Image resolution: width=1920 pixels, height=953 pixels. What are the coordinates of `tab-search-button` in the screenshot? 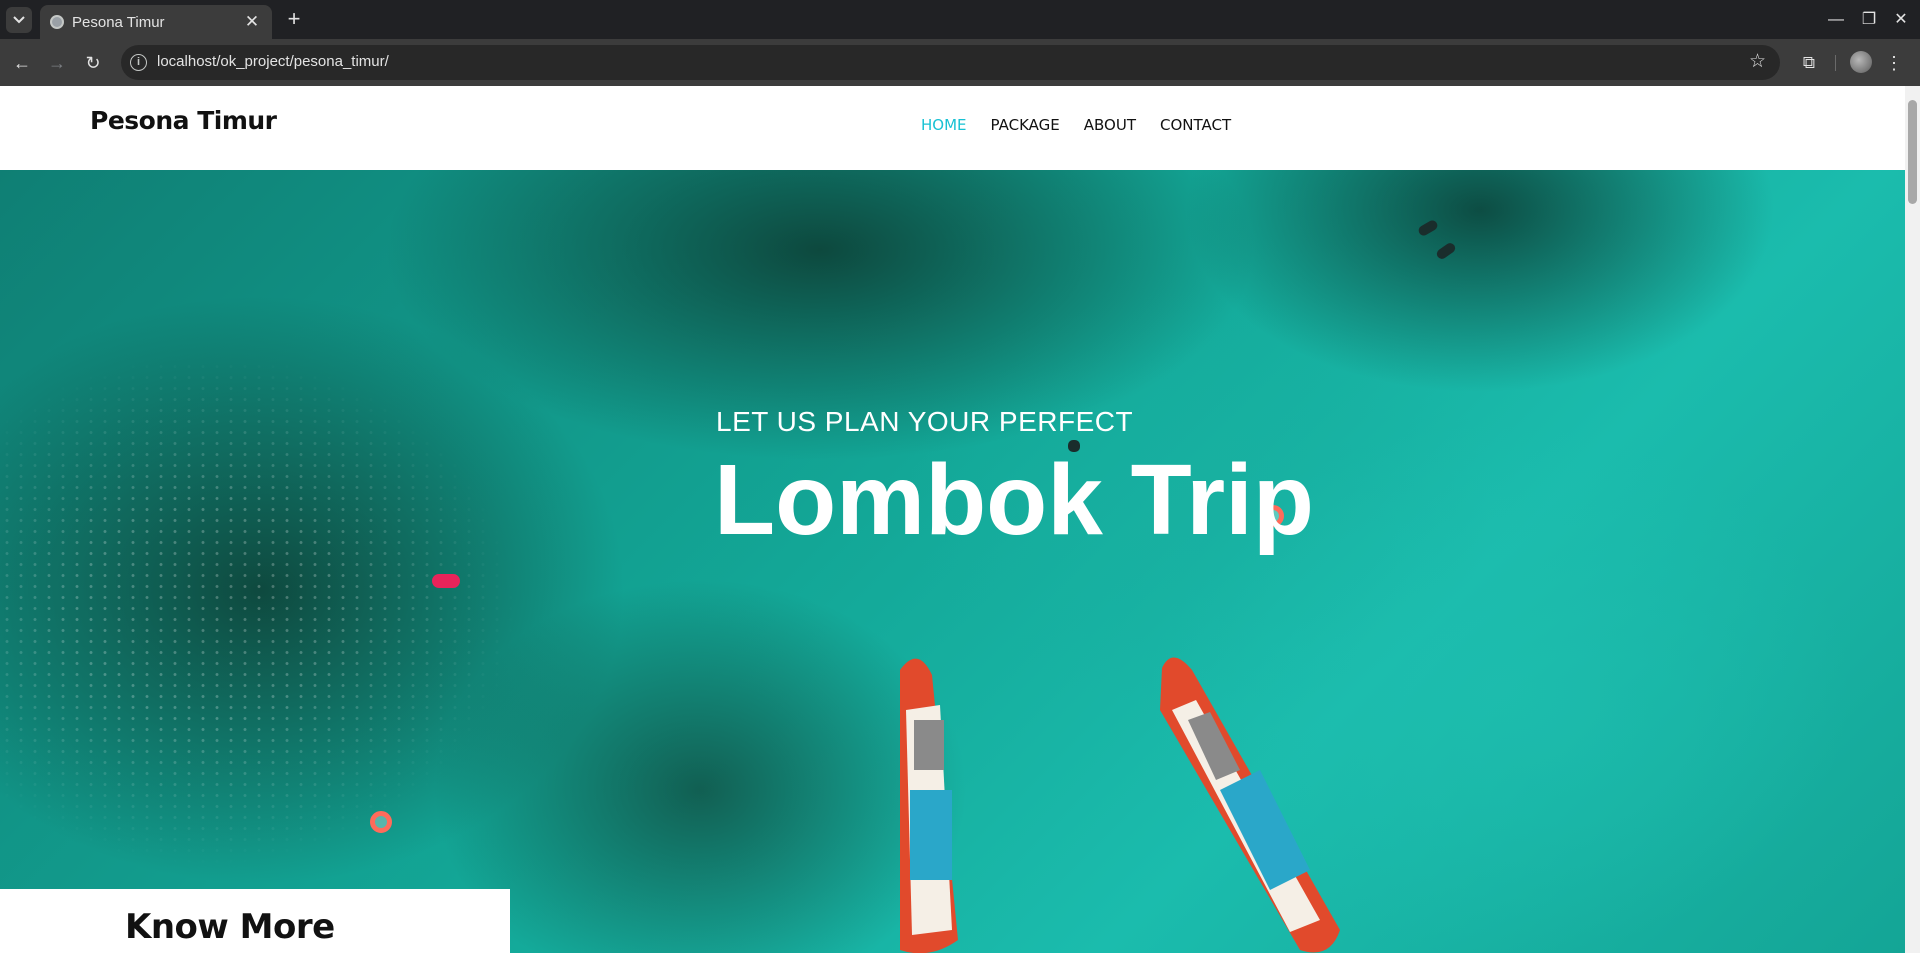 It's located at (19, 20).